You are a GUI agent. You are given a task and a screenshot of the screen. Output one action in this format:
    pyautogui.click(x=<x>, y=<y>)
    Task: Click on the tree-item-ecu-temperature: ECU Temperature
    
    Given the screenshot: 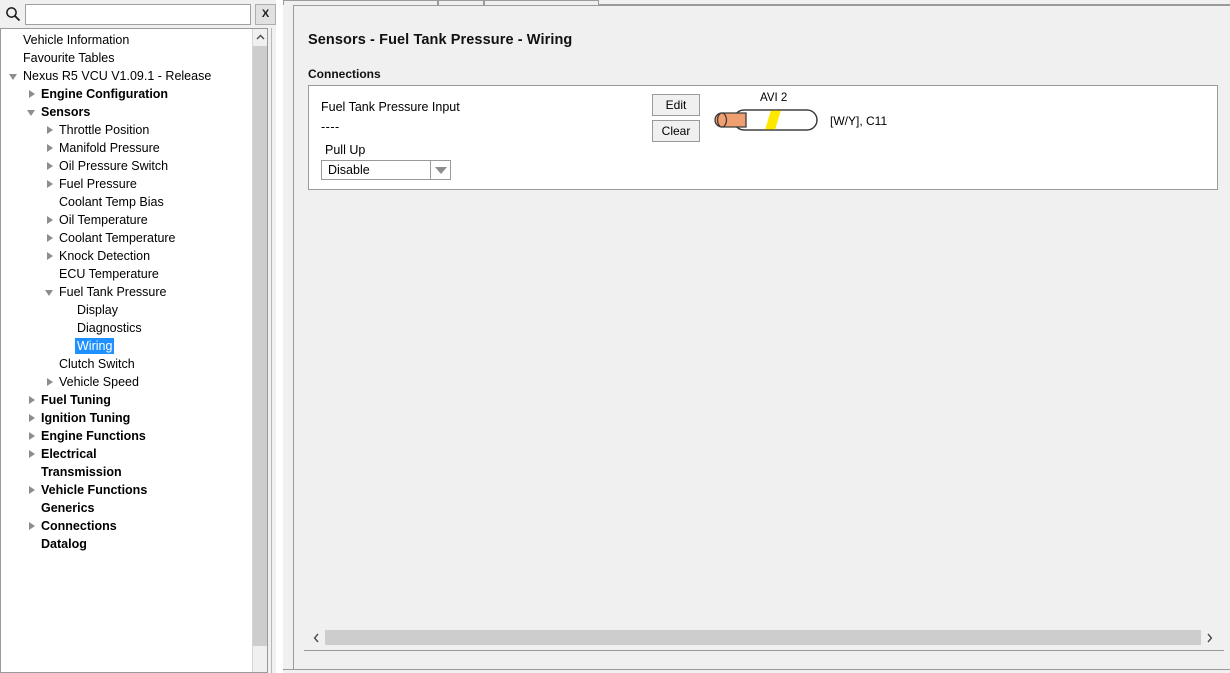 What is the action you would take?
    pyautogui.click(x=126, y=274)
    